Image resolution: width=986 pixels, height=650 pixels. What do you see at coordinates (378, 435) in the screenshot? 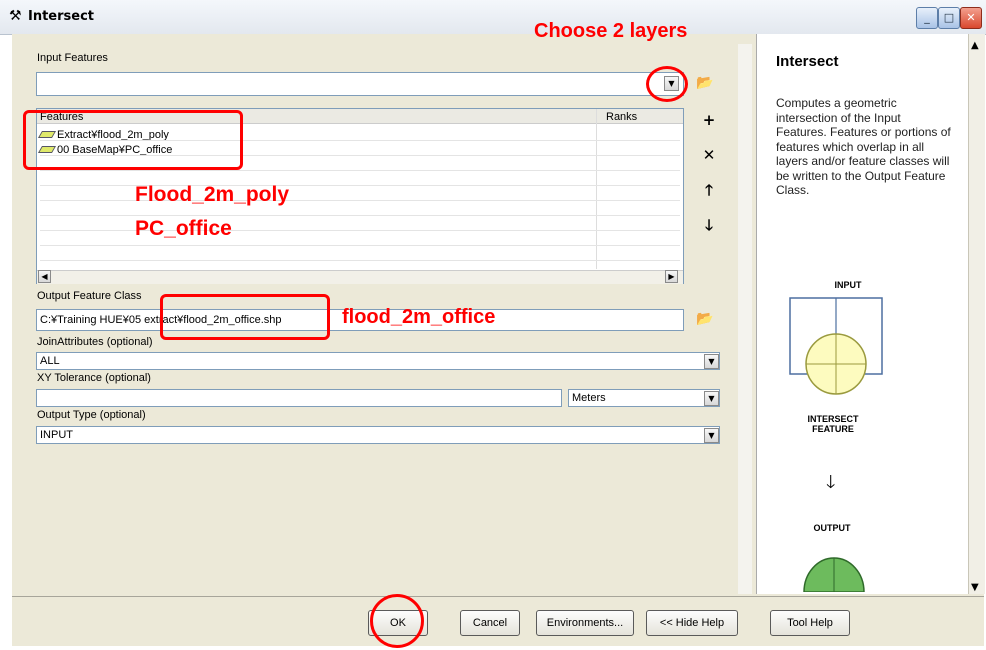
I see `output-type-select: INPUT` at bounding box center [378, 435].